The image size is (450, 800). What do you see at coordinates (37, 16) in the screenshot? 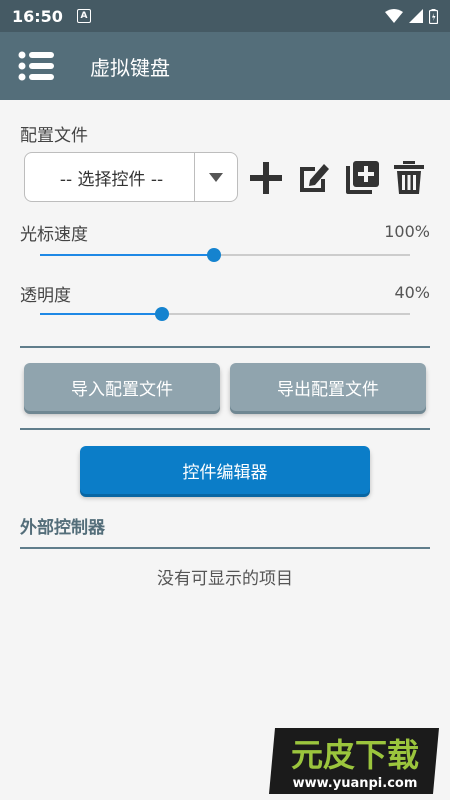
I see `status-time: 16:50` at bounding box center [37, 16].